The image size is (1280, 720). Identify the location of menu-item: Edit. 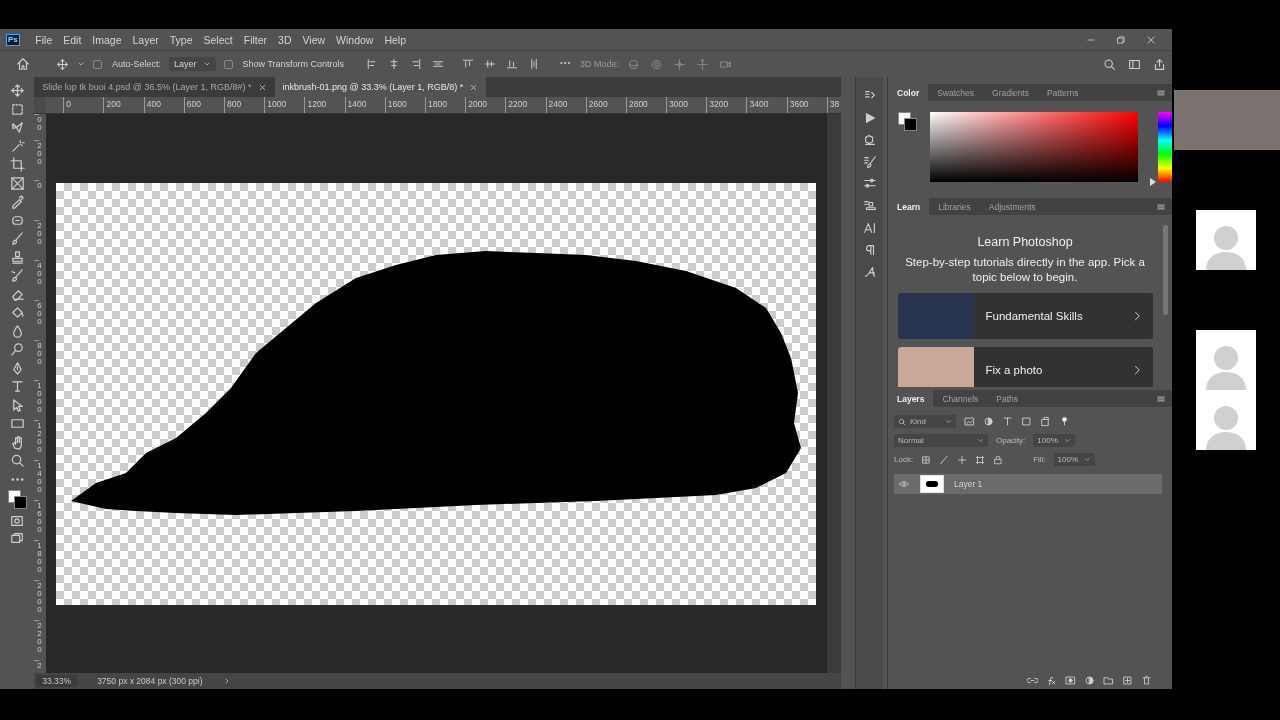
(72, 39).